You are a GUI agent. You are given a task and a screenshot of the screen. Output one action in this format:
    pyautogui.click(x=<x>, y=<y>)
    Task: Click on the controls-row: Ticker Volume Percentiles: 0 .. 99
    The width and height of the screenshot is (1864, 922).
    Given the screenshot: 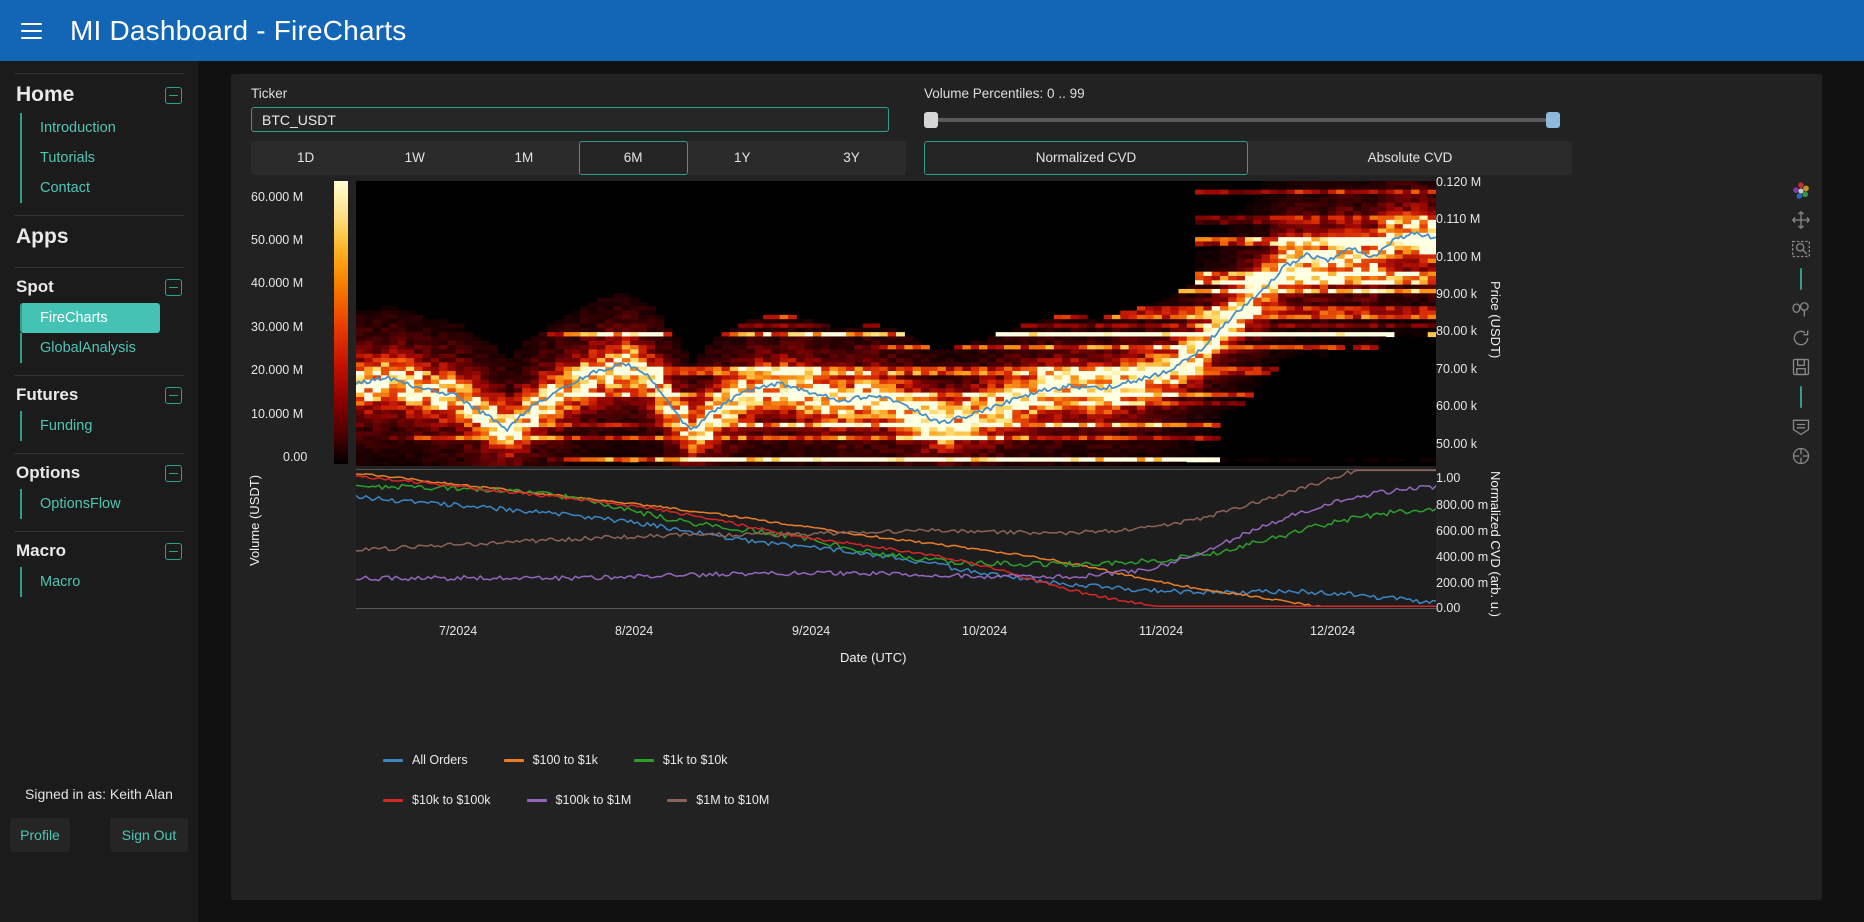 What is the action you would take?
    pyautogui.click(x=1026, y=109)
    